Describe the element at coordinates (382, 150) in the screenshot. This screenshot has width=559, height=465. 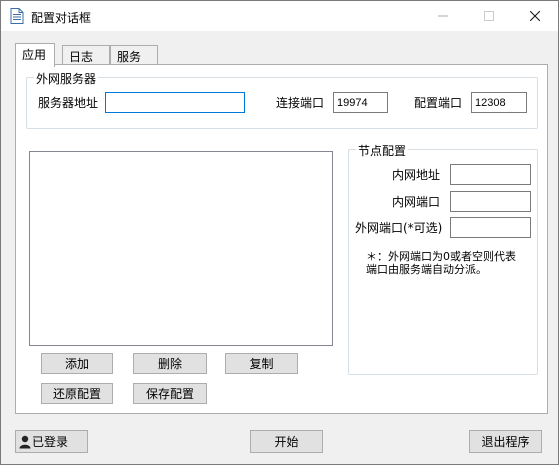
I see `node-config-group-title: 节点配置` at that location.